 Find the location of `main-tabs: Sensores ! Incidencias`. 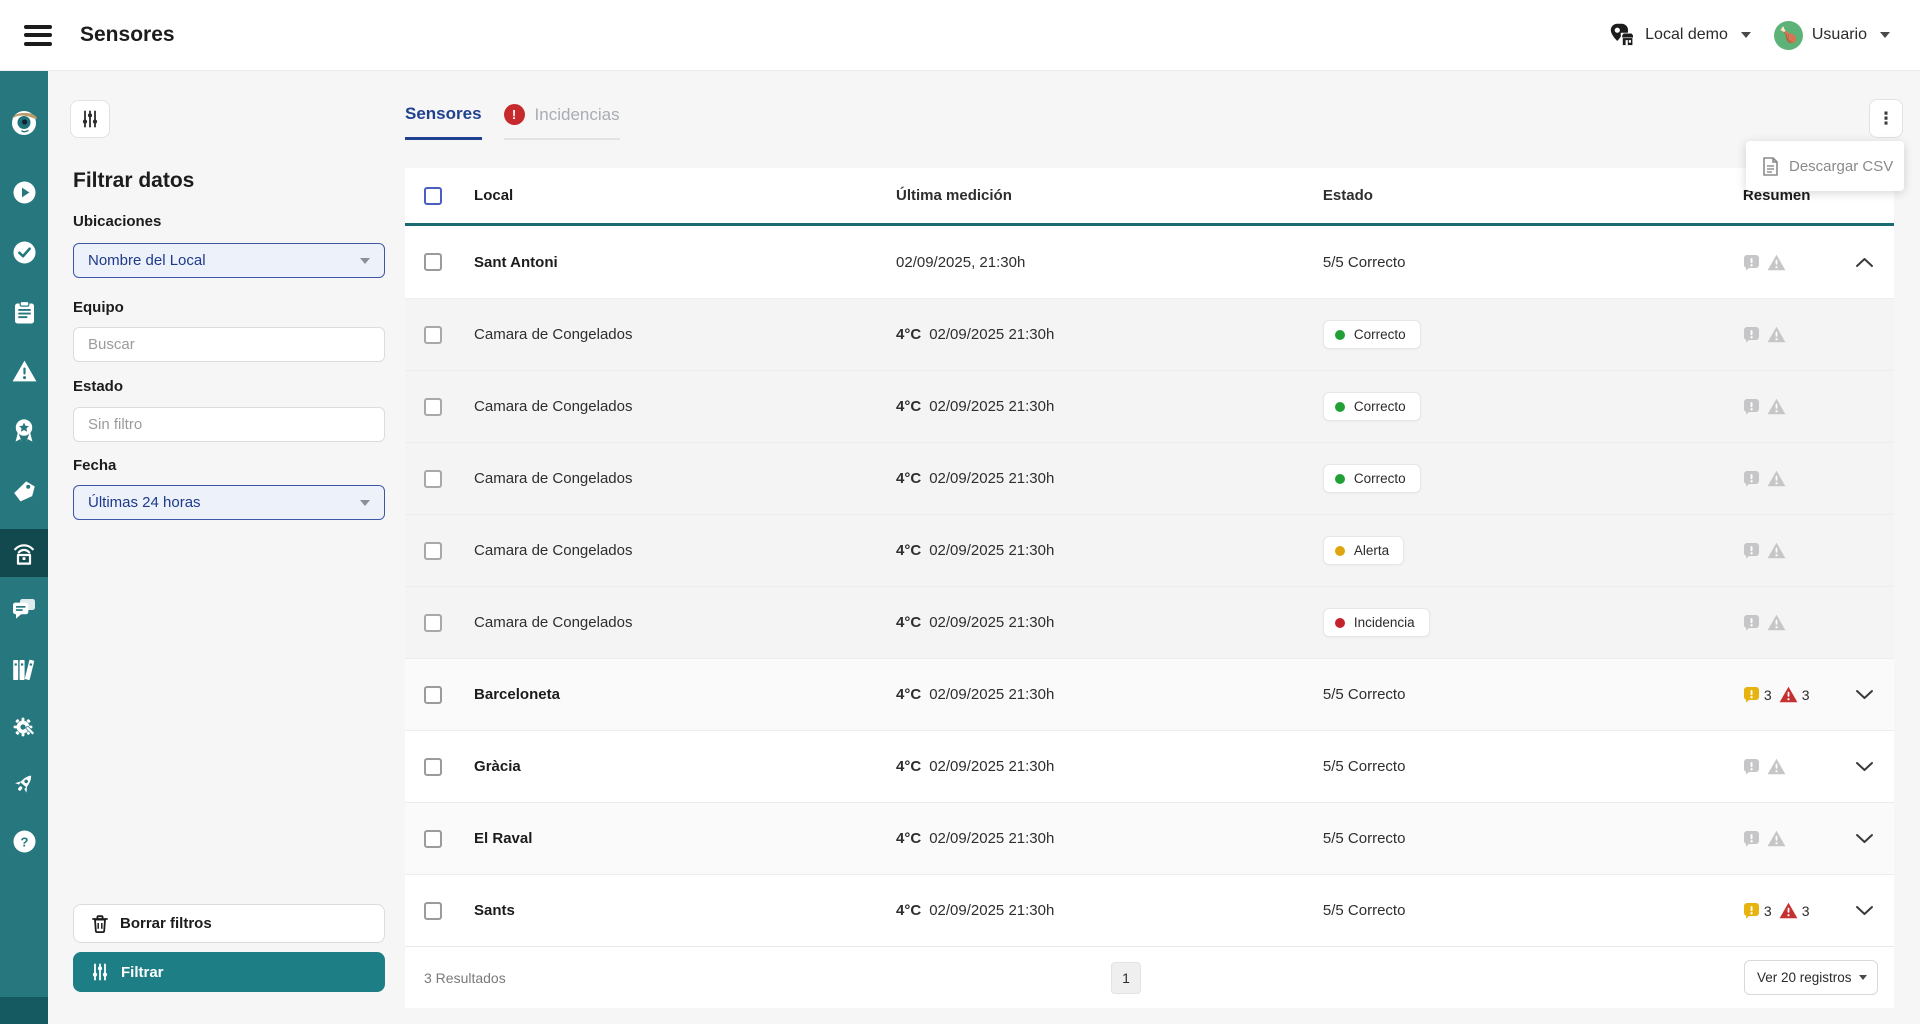

main-tabs: Sensores ! Incidencias is located at coordinates (512, 122).